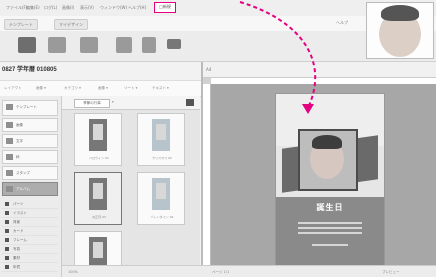 The width and height of the screenshot is (436, 277). What do you see at coordinates (113, 8) in the screenshot?
I see `menu-window: ウィンドウ(W)` at bounding box center [113, 8].